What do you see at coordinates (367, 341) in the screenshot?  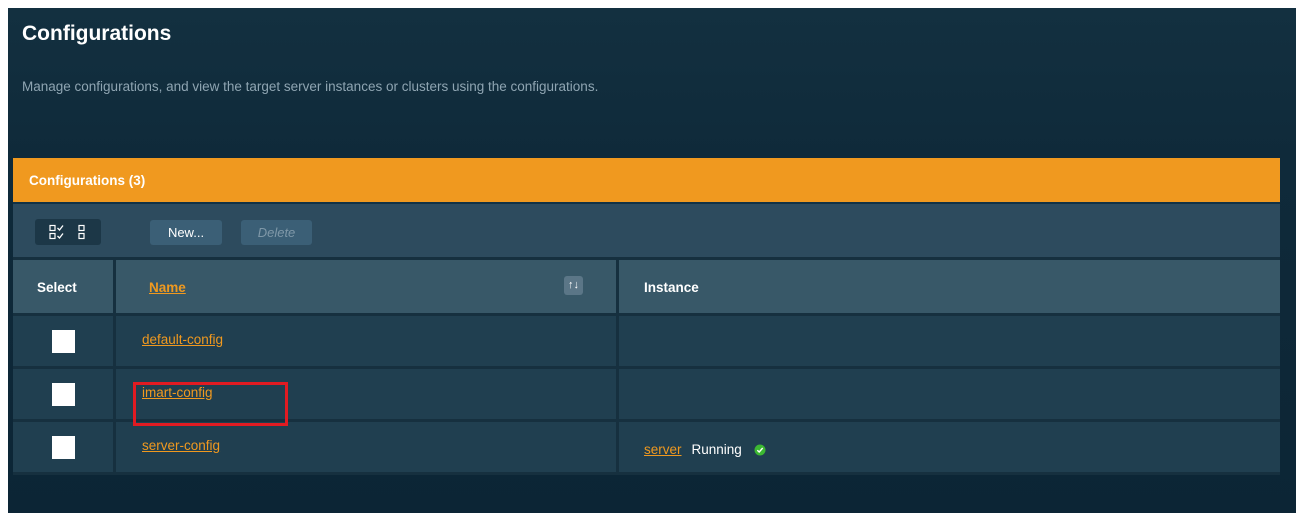 I see `name-cell: default-config` at bounding box center [367, 341].